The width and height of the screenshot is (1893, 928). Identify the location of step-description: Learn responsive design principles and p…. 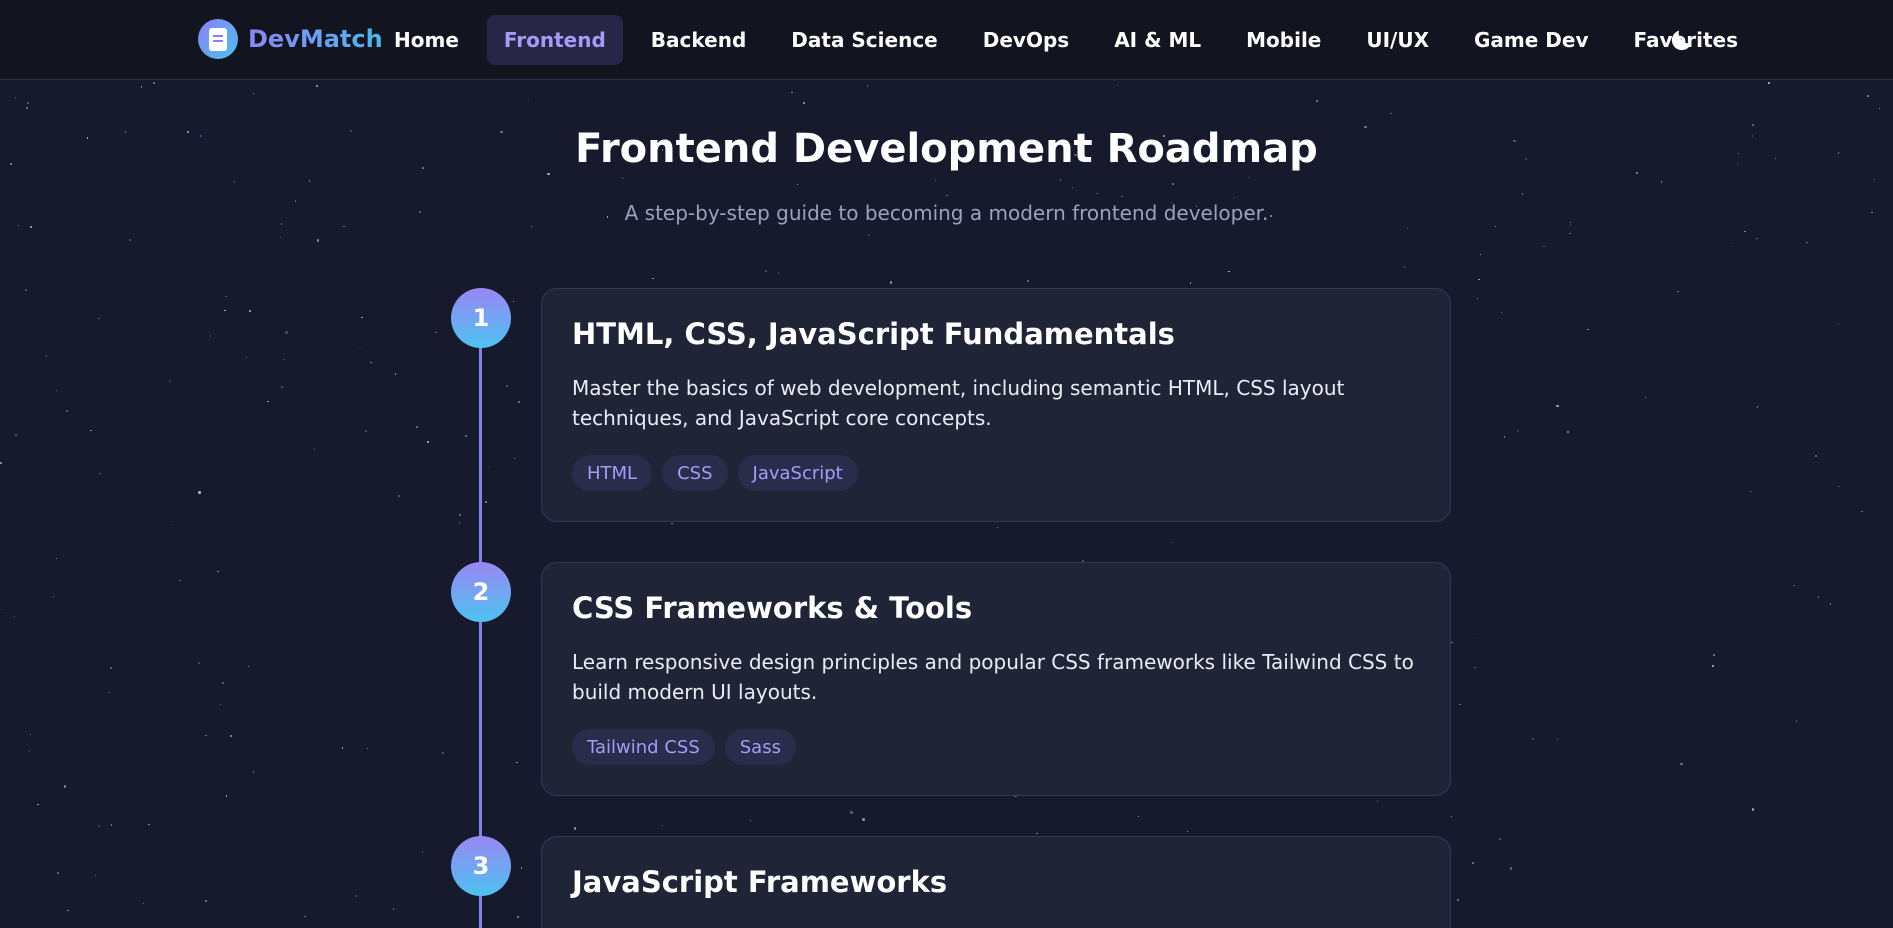
(993, 677).